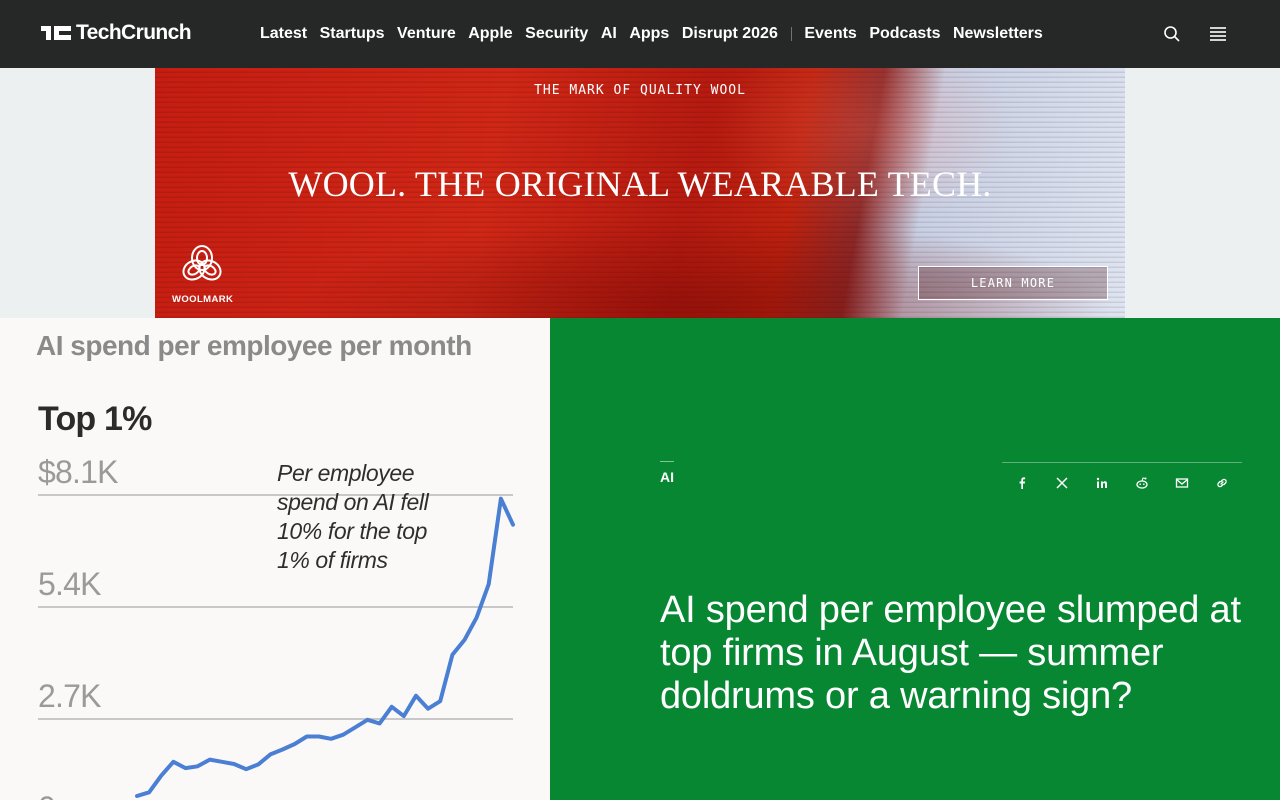 Image resolution: width=1280 pixels, height=800 pixels. I want to click on facebook-icon, so click(1022, 483).